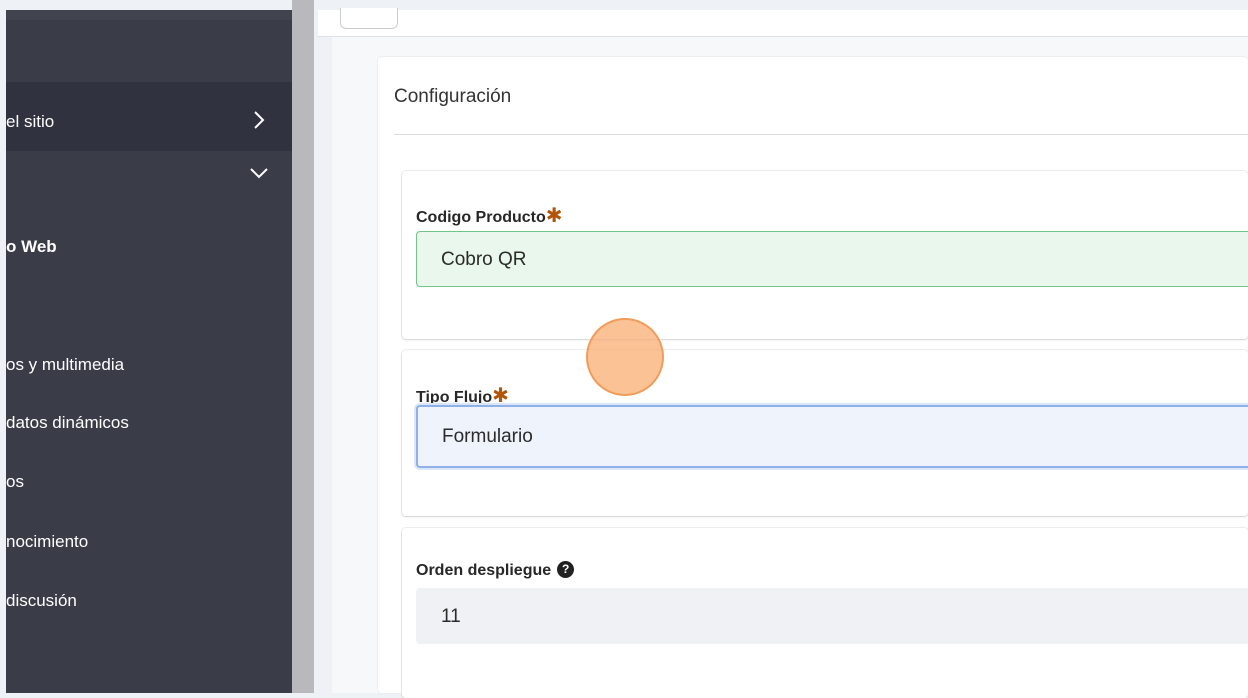  Describe the element at coordinates (303, 346) in the screenshot. I see `sidebar-scrollbar` at that location.